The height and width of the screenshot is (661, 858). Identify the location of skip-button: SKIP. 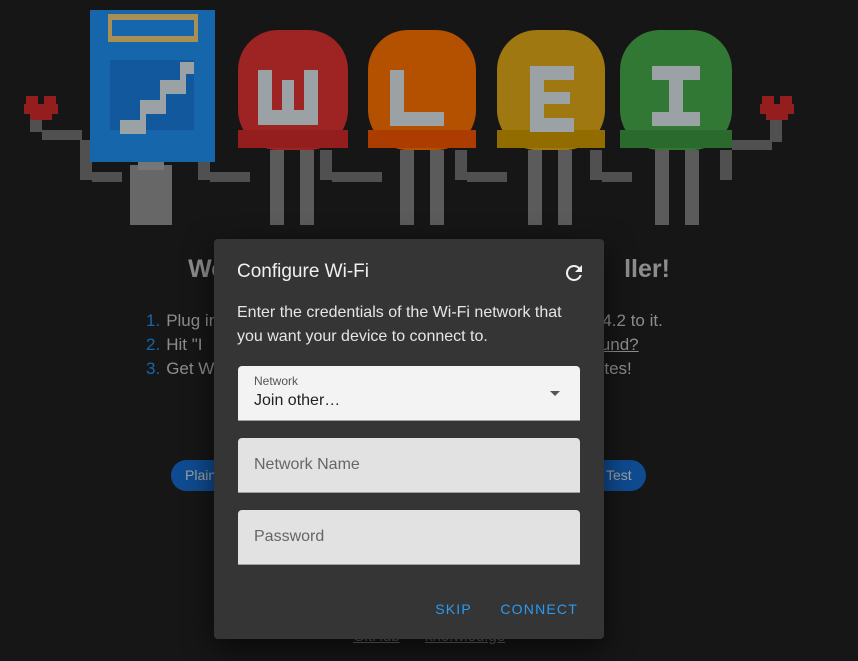
(453, 609).